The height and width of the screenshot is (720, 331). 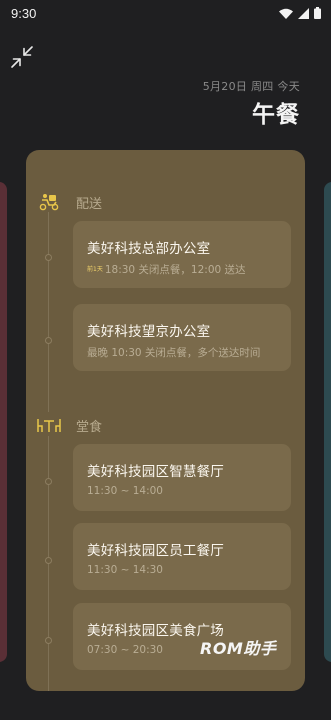 I want to click on section-label: 配送, so click(x=89, y=204).